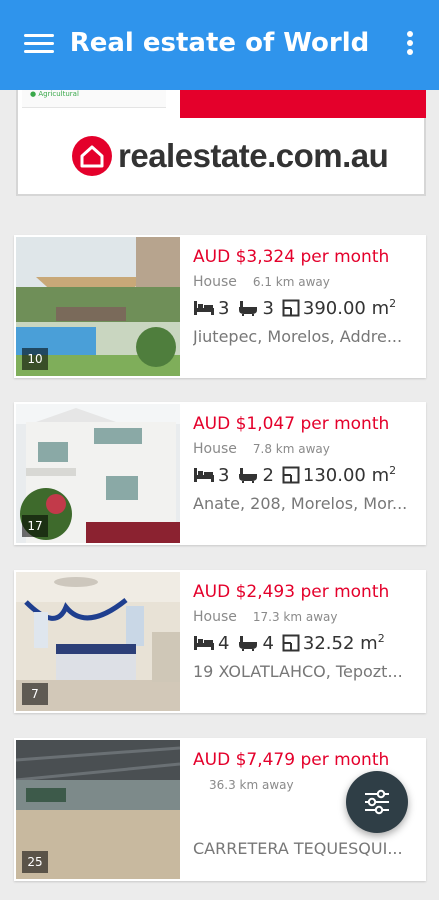  I want to click on listing-price: AUD $7,479 per month, so click(291, 760).